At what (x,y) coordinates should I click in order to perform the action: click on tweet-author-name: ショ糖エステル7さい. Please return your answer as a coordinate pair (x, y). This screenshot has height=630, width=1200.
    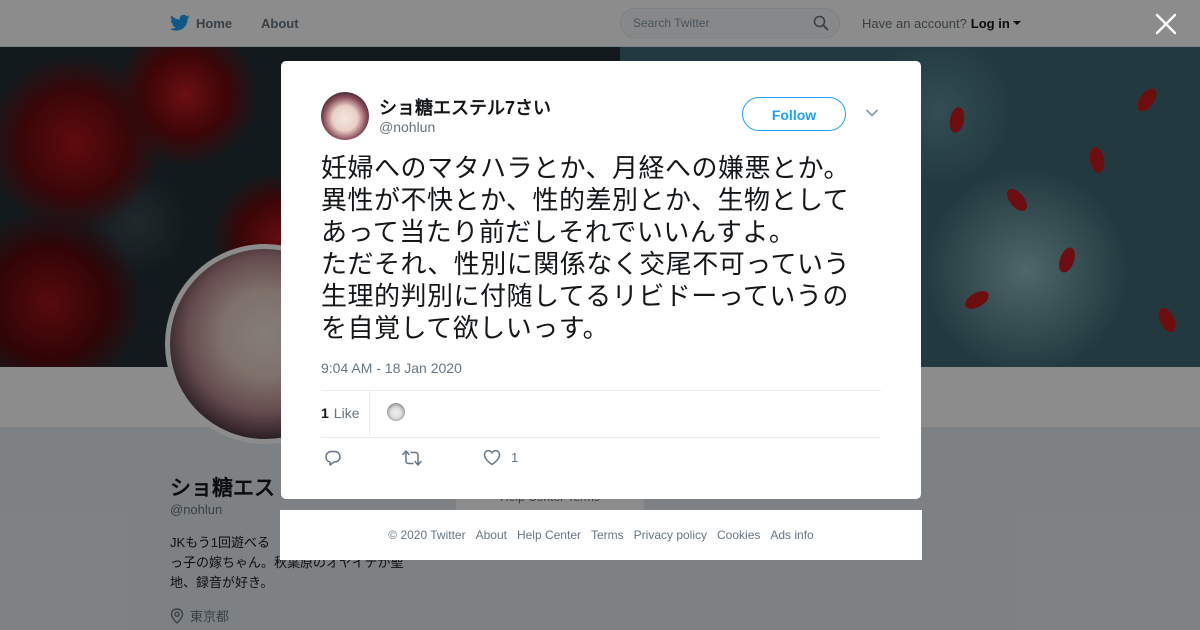
    Looking at the image, I should click on (465, 107).